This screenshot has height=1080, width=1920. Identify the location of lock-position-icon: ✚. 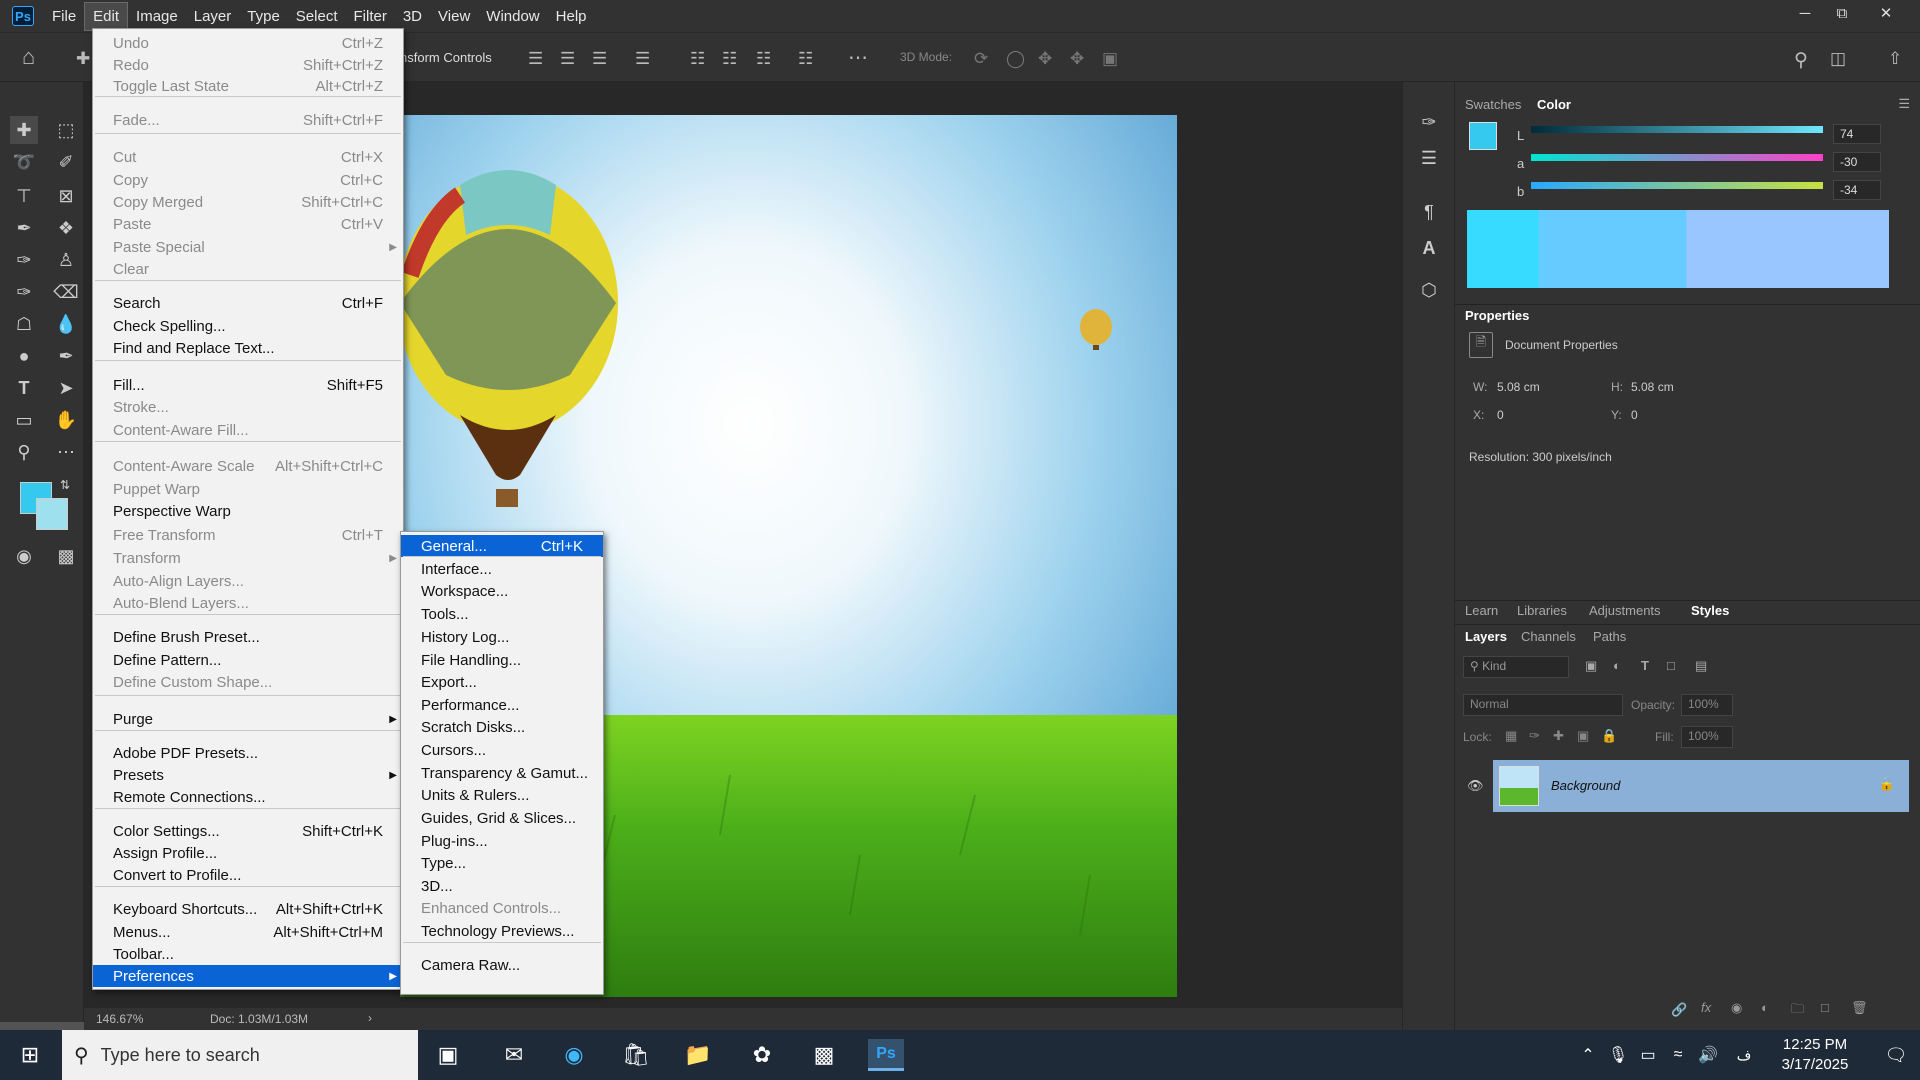
(1558, 736).